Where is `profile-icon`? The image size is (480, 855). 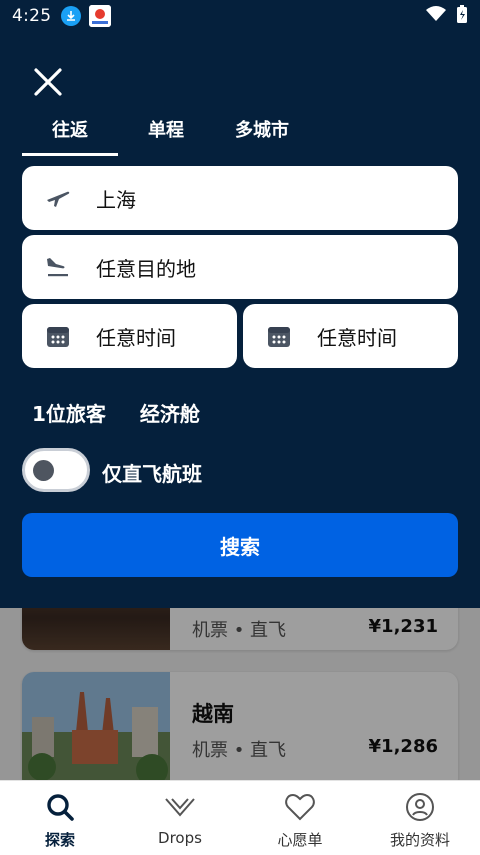 profile-icon is located at coordinates (420, 807).